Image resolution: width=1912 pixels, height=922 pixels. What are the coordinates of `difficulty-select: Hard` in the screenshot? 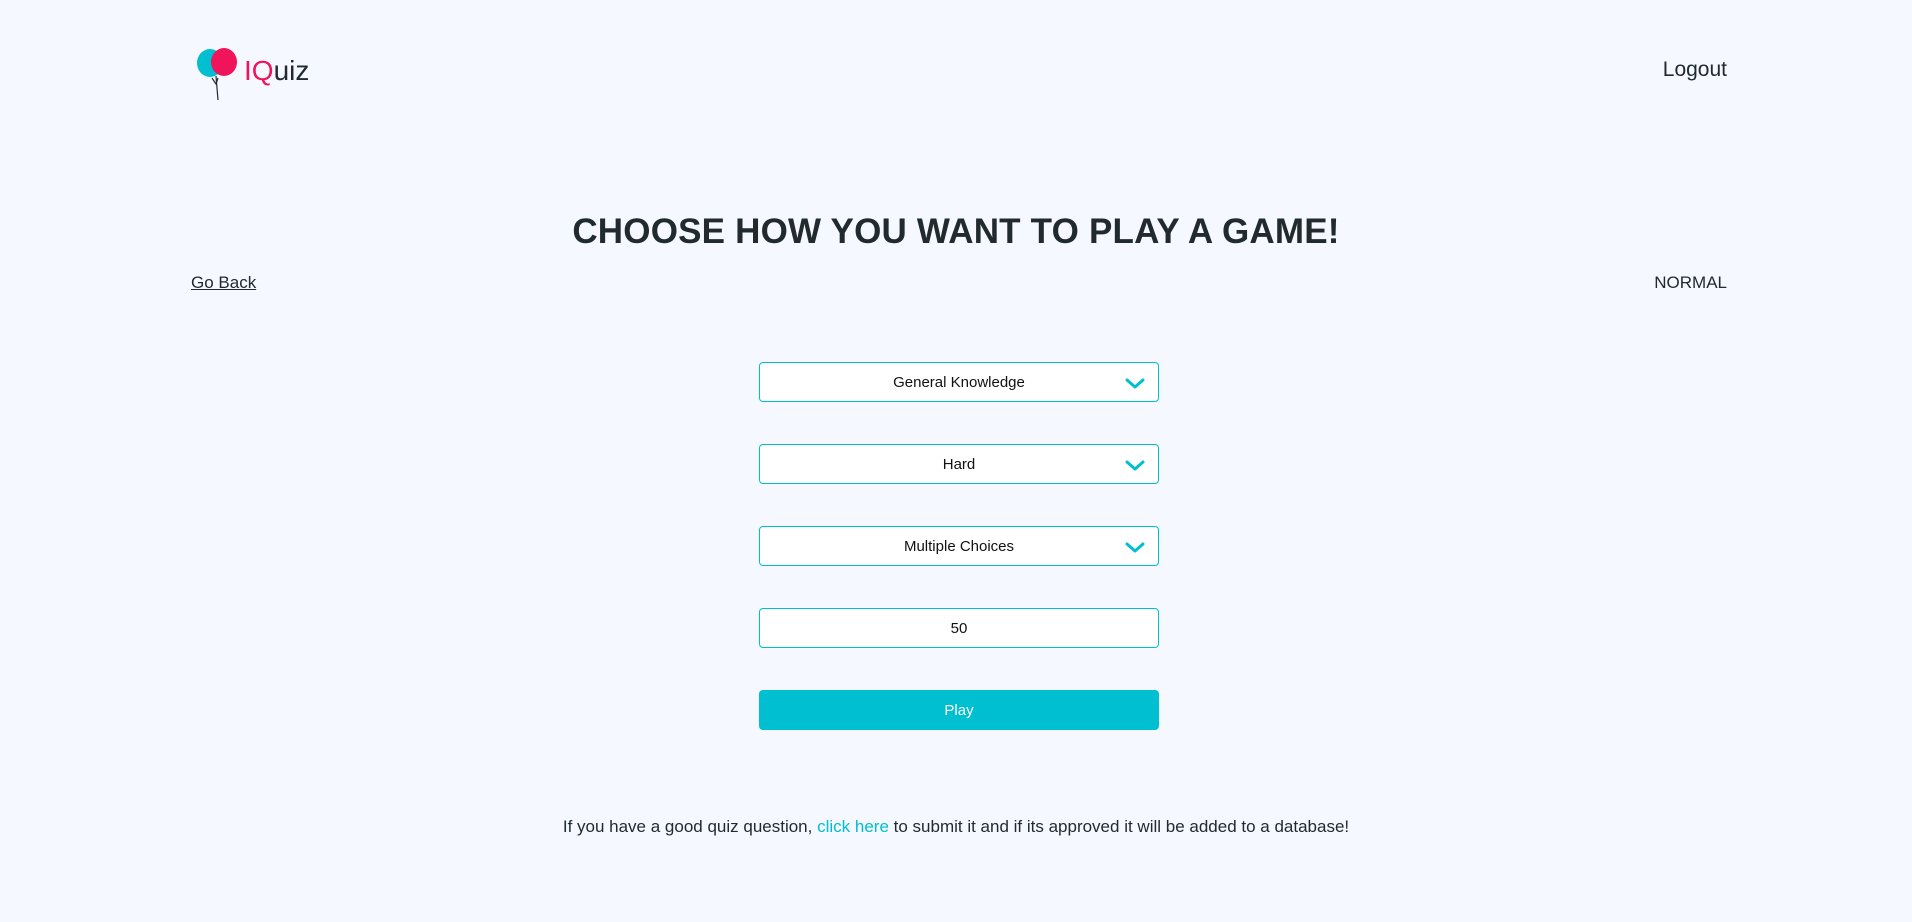 It's located at (959, 464).